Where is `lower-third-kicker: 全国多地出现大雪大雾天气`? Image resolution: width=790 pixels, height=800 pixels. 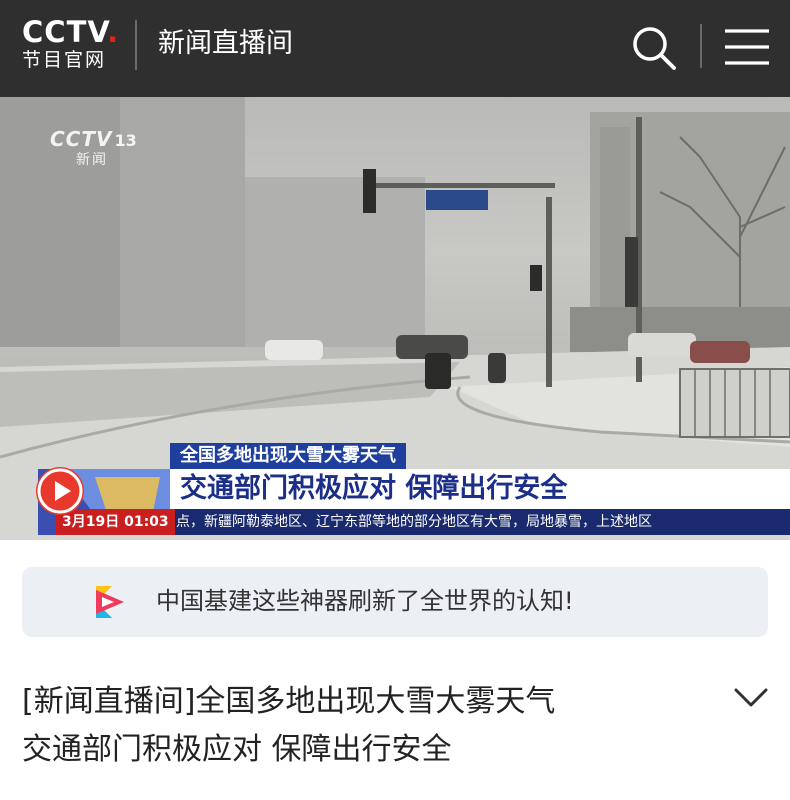 lower-third-kicker: 全国多地出现大雪大雾天气 is located at coordinates (288, 456).